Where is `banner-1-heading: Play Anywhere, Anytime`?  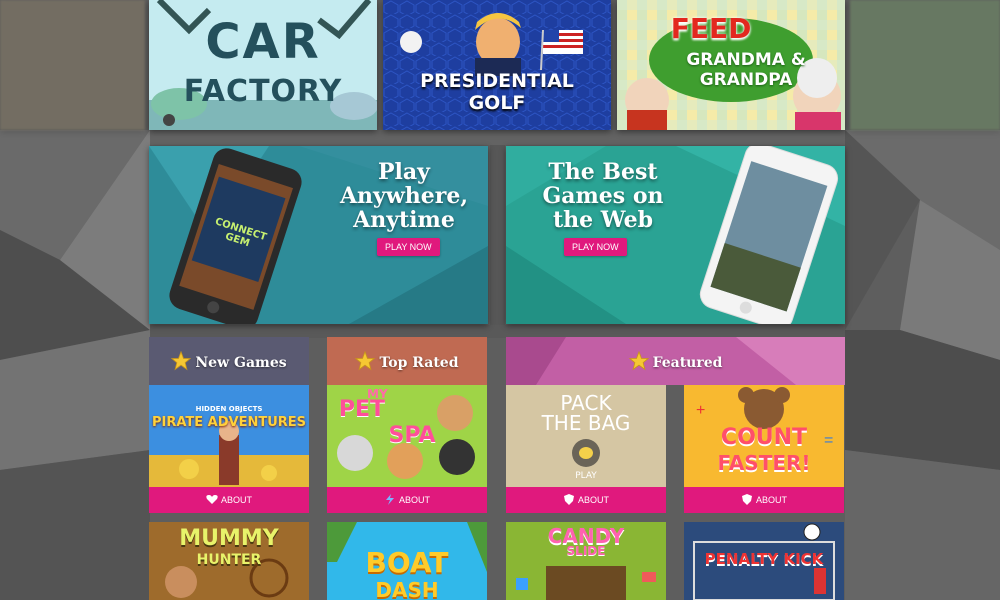 banner-1-heading: Play Anywhere, Anytime is located at coordinates (404, 196).